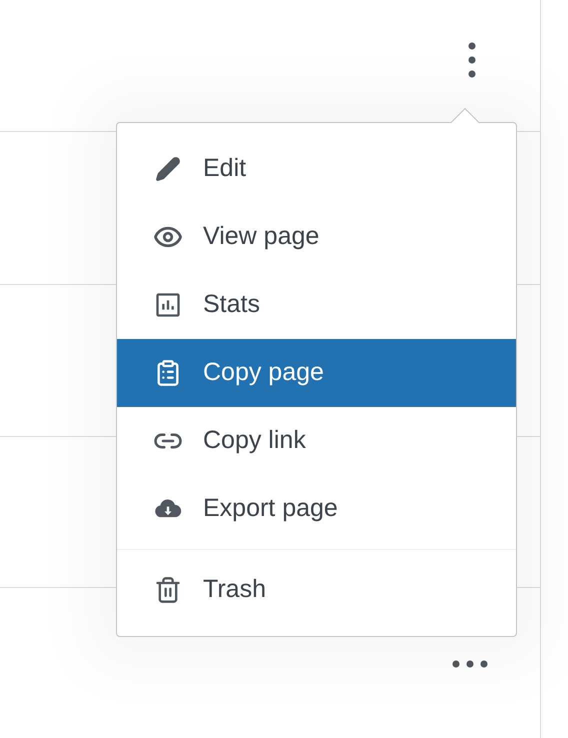 This screenshot has width=568, height=738. What do you see at coordinates (316, 237) in the screenshot?
I see `menu-item: View page` at bounding box center [316, 237].